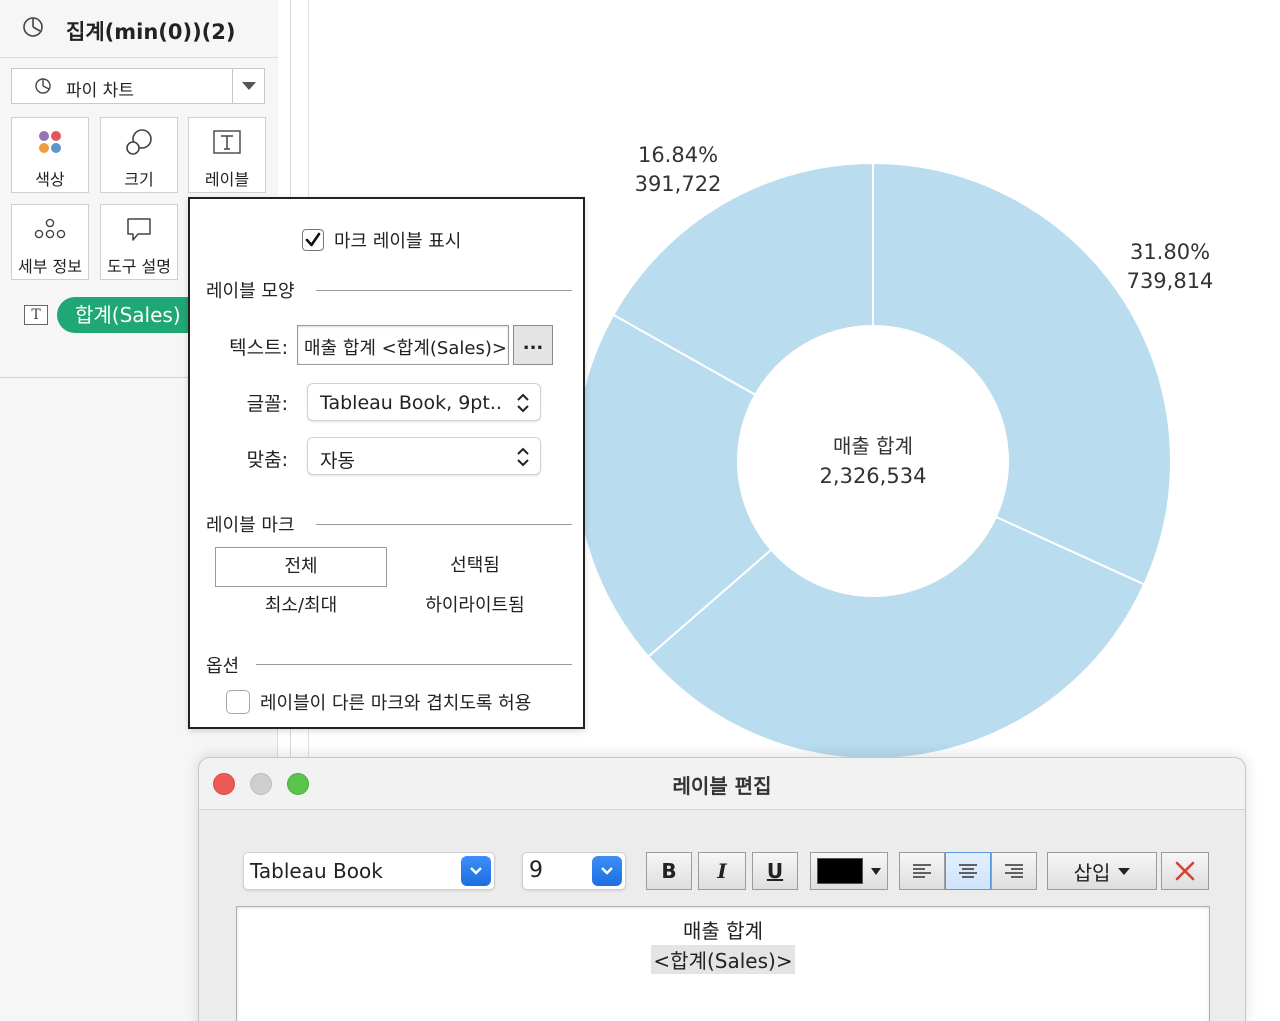 The image size is (1280, 1021). I want to click on label-marks-all: 전체, so click(301, 567).